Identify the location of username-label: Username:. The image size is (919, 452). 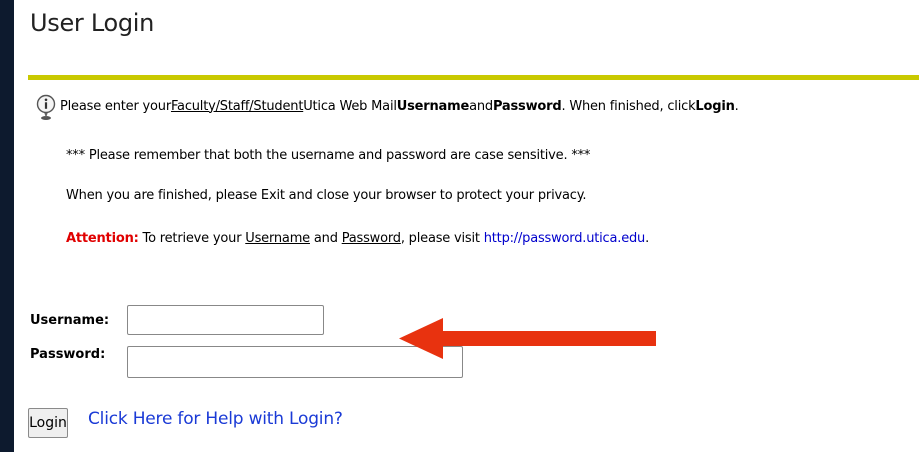
(70, 320).